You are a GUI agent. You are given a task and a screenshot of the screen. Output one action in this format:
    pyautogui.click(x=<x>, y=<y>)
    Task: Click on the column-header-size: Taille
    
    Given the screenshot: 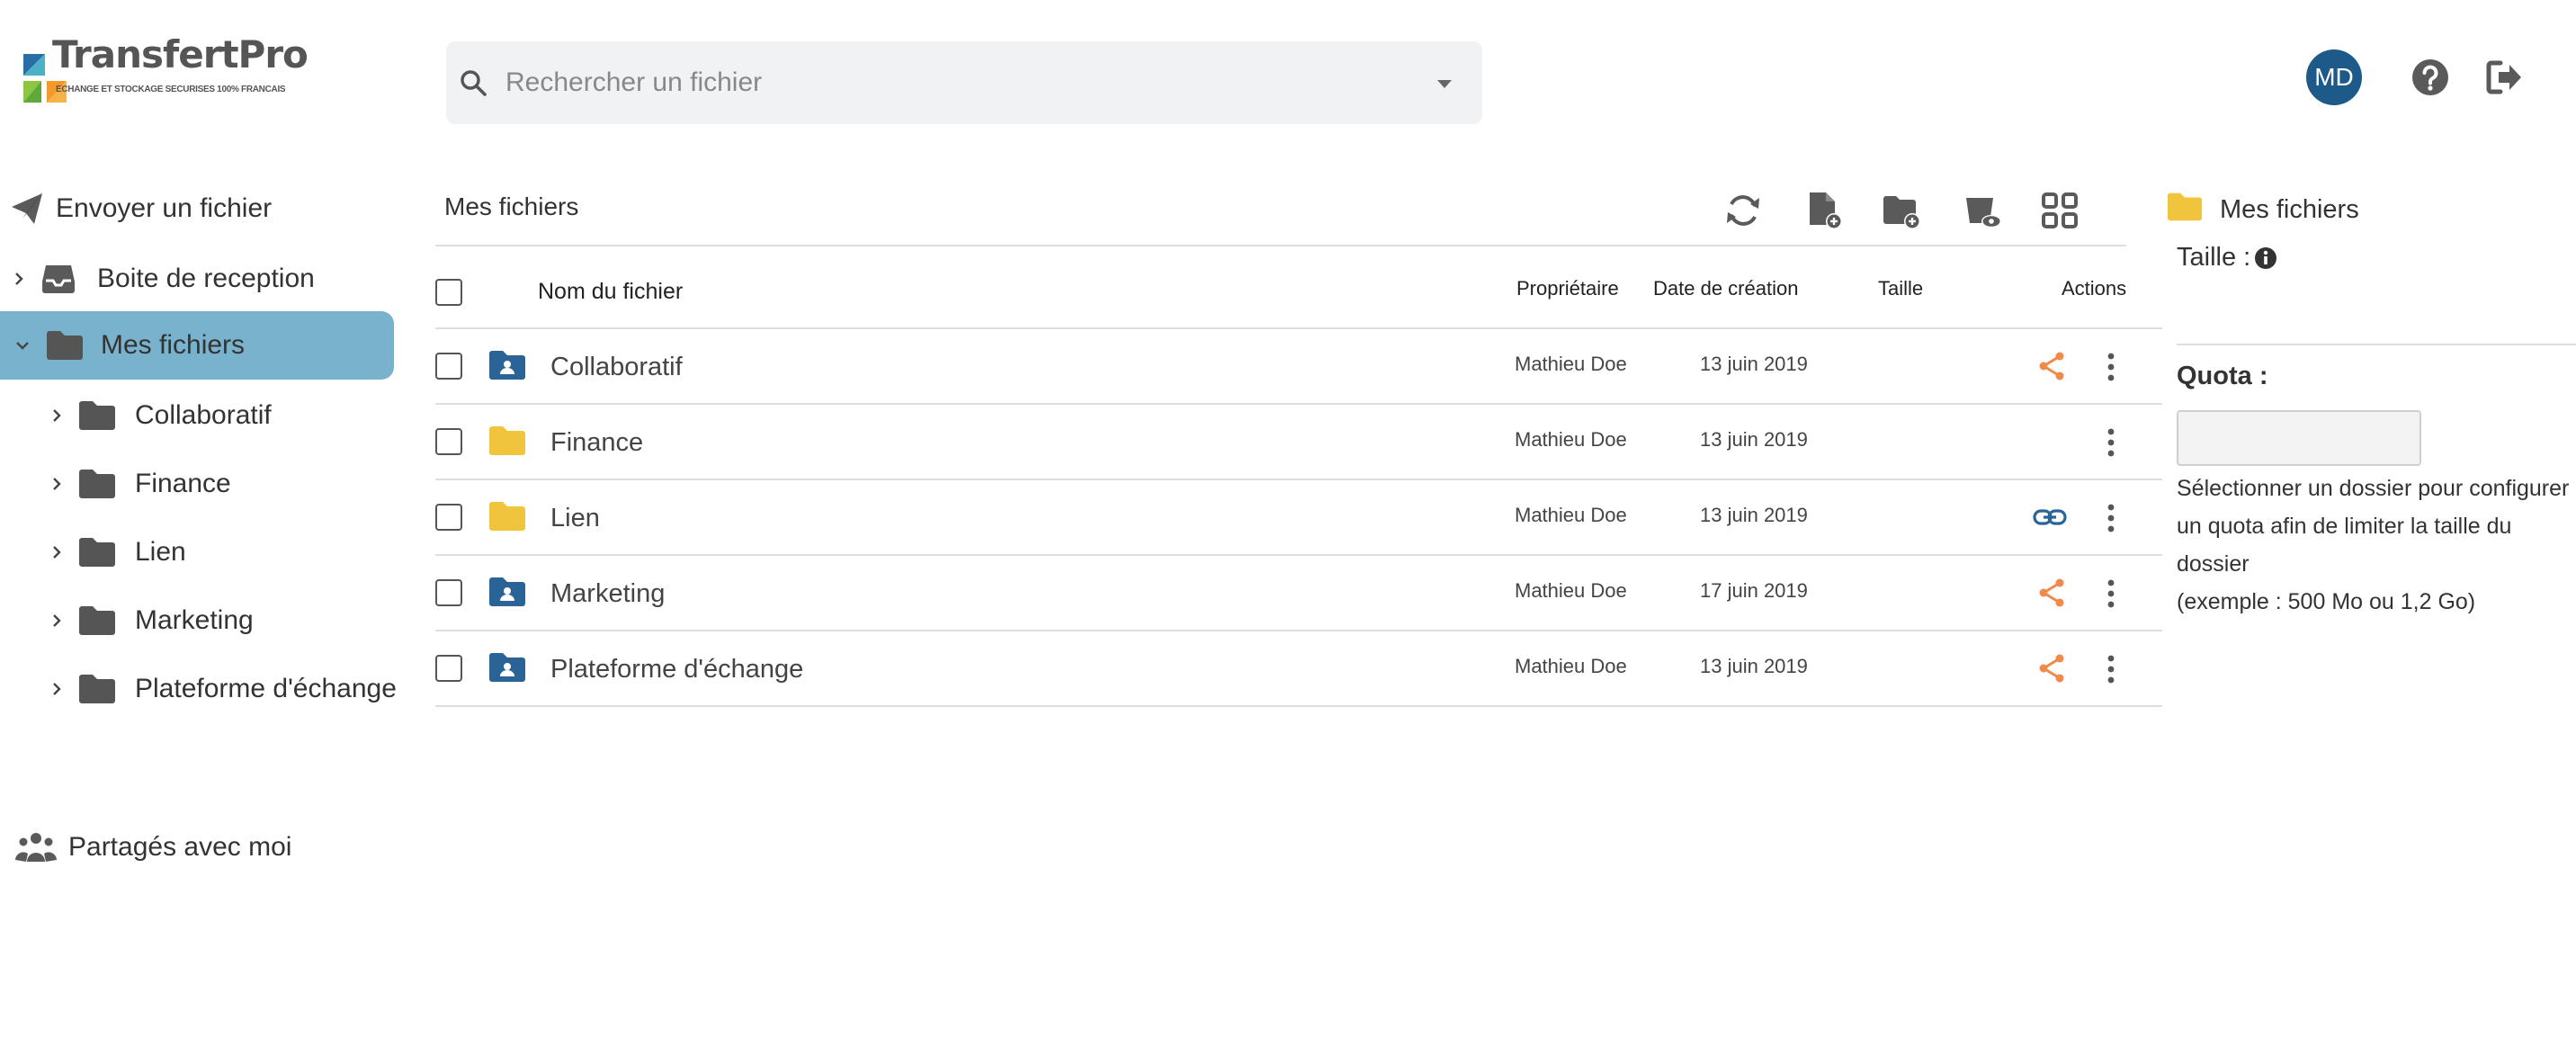 What is the action you would take?
    pyautogui.click(x=1900, y=288)
    